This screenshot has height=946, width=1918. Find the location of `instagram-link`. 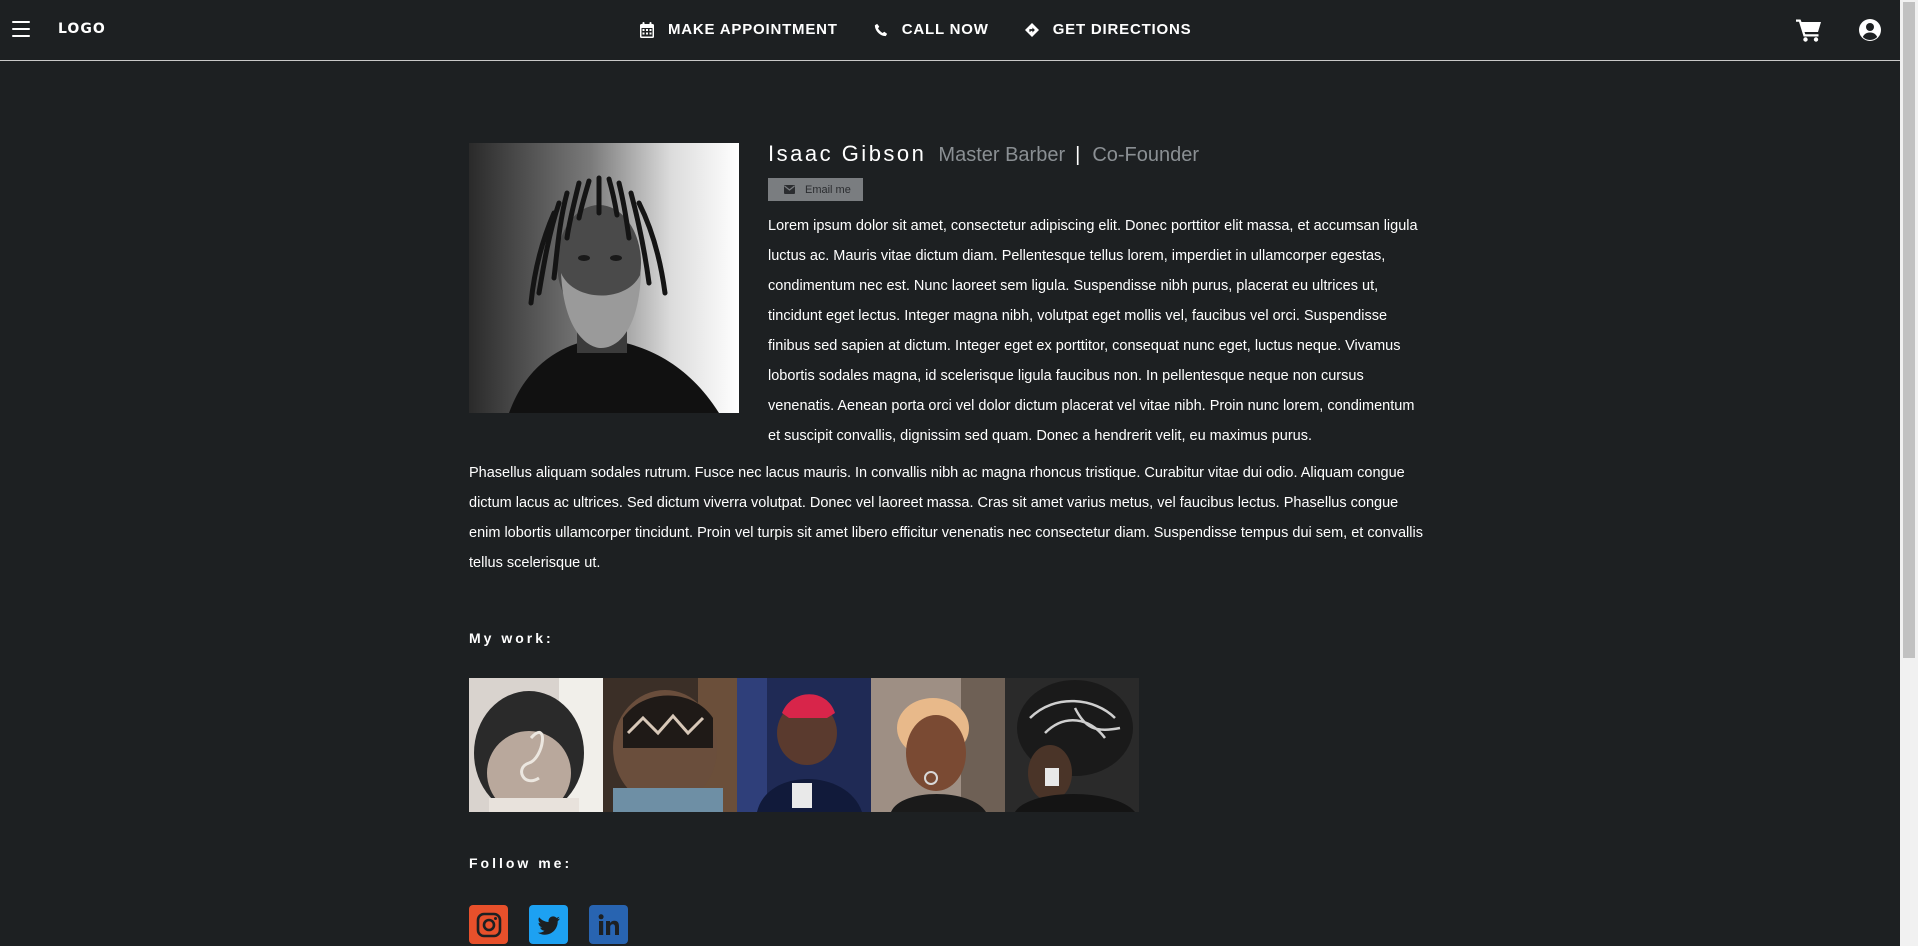

instagram-link is located at coordinates (488, 924).